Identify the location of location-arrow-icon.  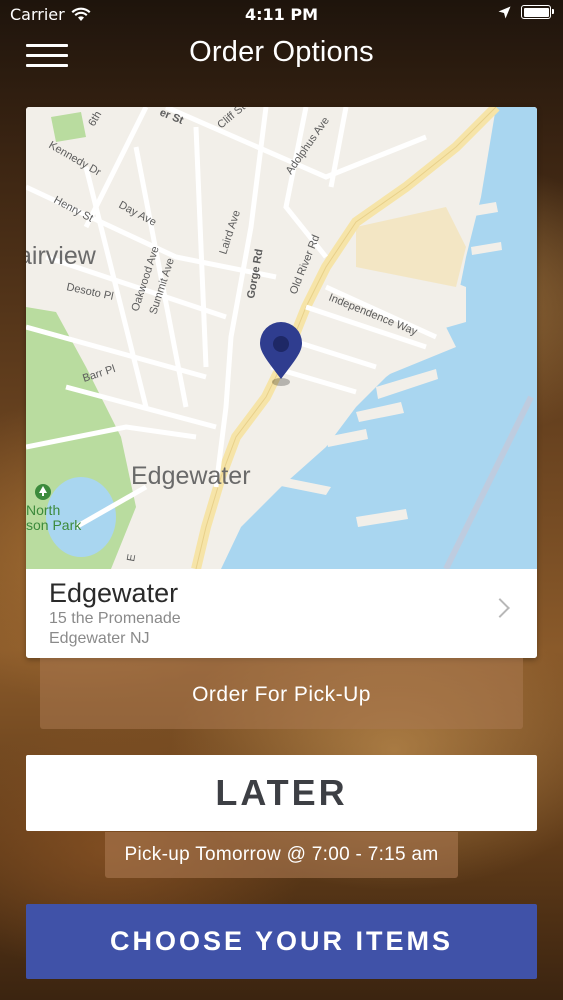
(504, 12).